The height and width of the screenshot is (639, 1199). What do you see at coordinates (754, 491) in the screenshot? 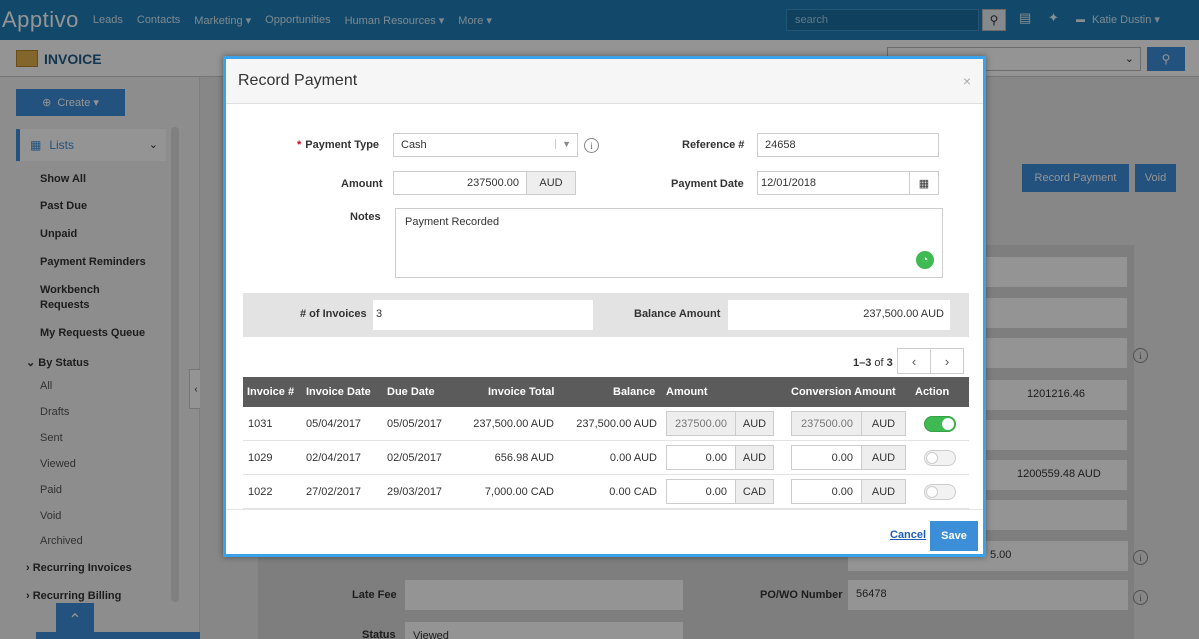
I see `amount-currency: CAD` at bounding box center [754, 491].